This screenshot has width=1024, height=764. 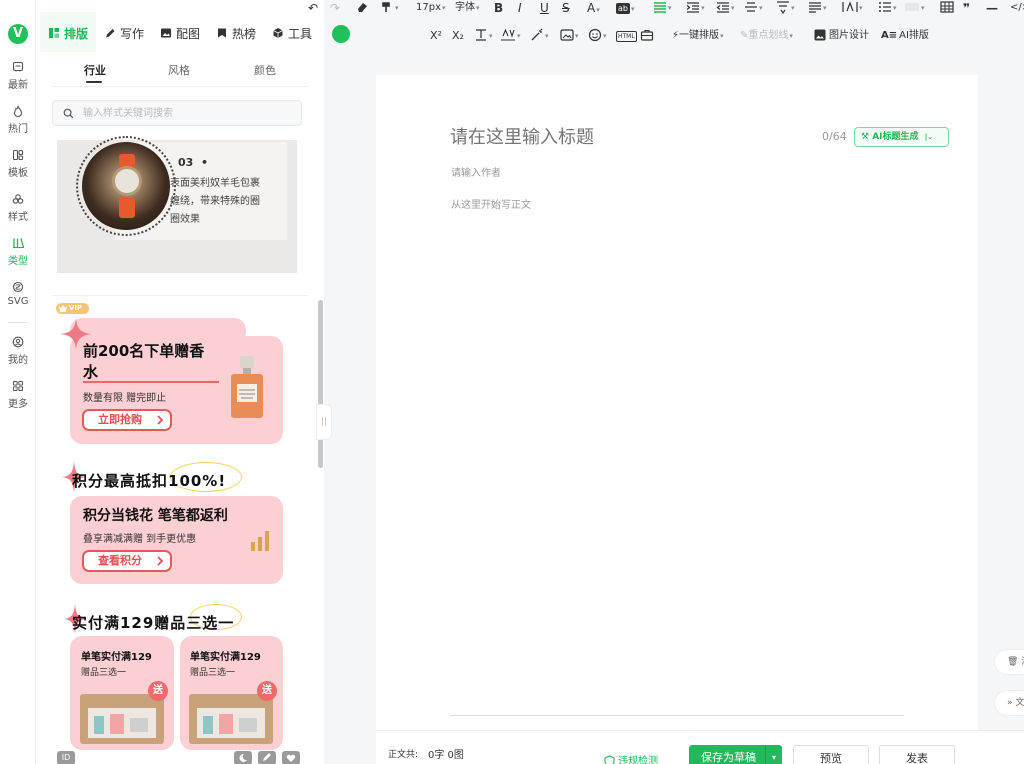 I want to click on button-label: 重点划线, so click(x=768, y=35).